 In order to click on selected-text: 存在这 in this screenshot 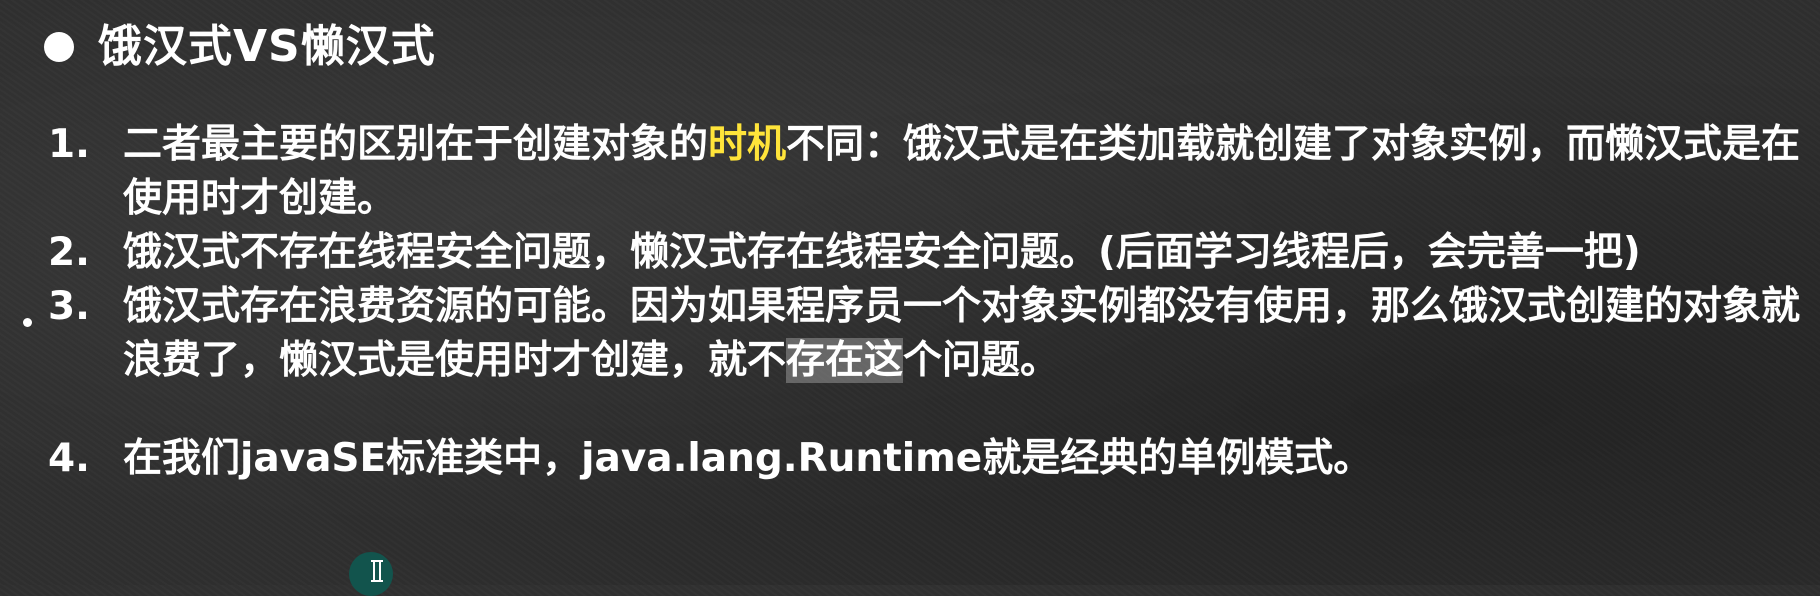, I will do `click(845, 360)`.